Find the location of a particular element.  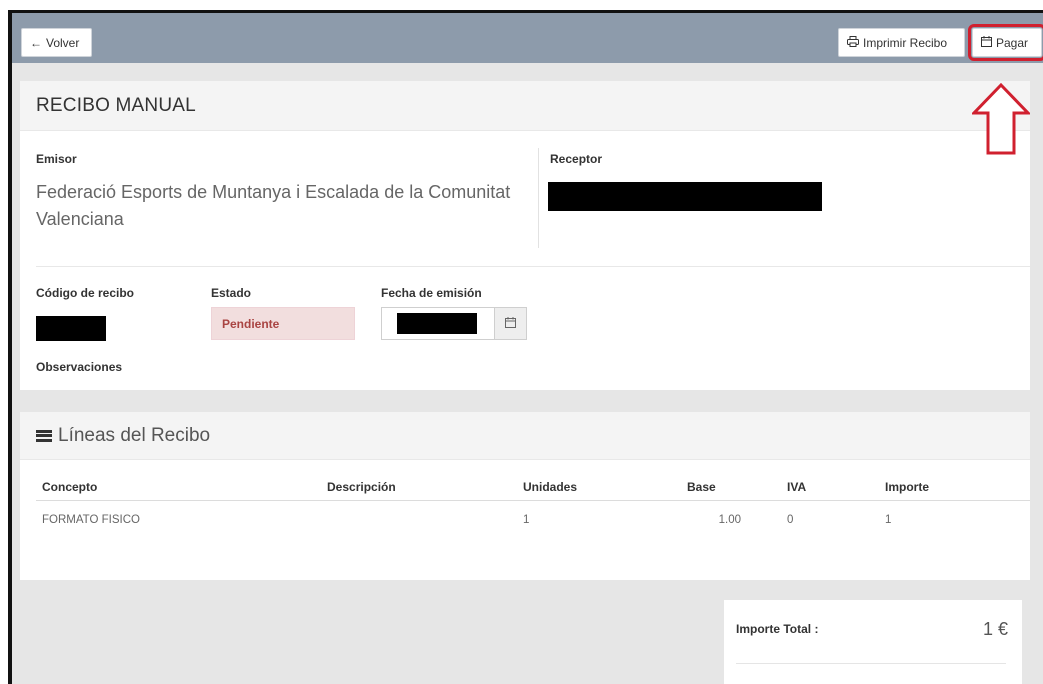

cell-importe: 1 is located at coordinates (888, 520).